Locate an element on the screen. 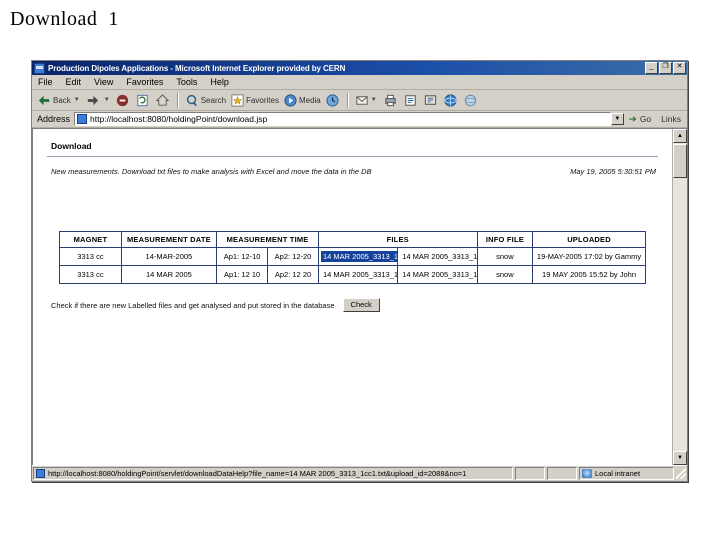 Image resolution: width=720 pixels, height=540 pixels. close-button: ✕ is located at coordinates (679, 68).